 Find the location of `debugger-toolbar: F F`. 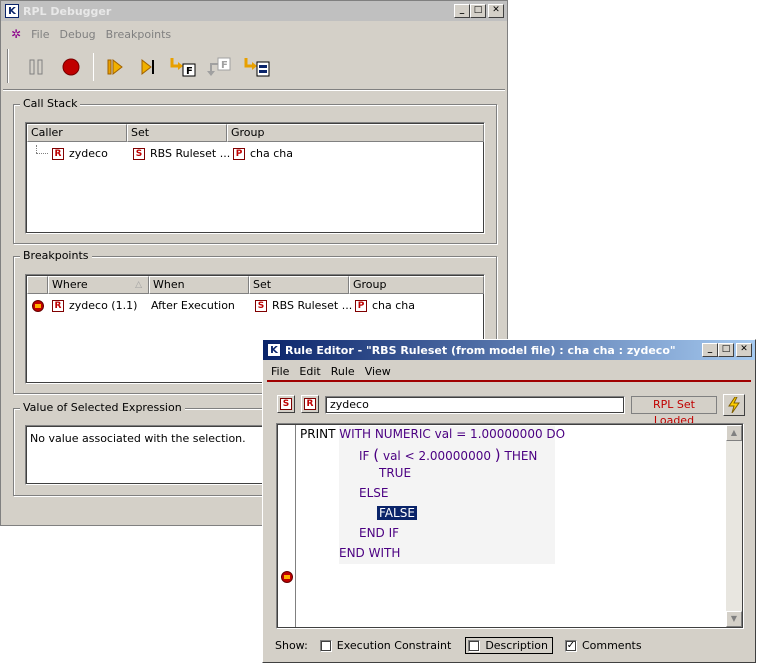

debugger-toolbar: F F is located at coordinates (151, 67).